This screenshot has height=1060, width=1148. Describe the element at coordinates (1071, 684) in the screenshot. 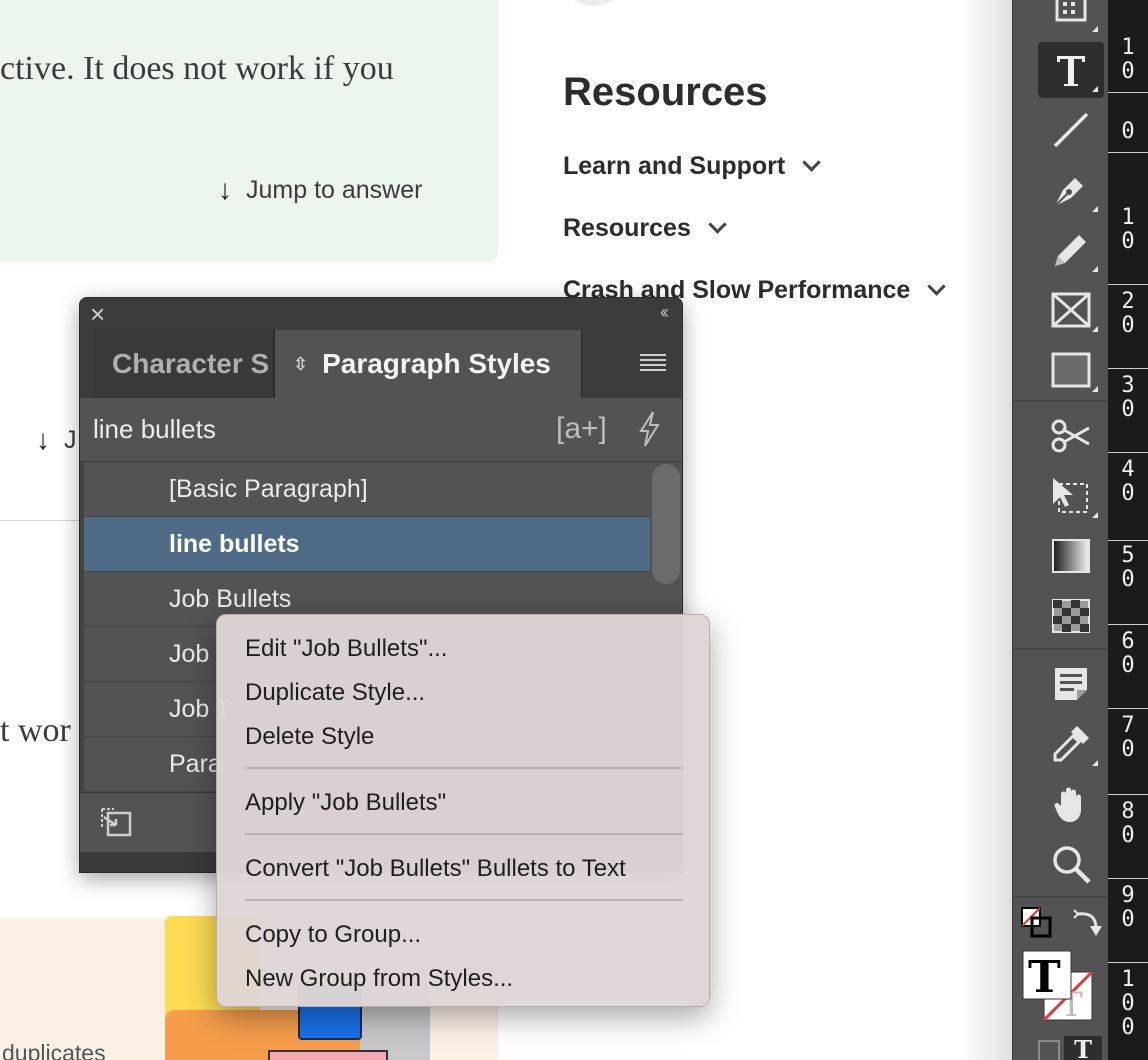

I see `note-tool-icon` at that location.